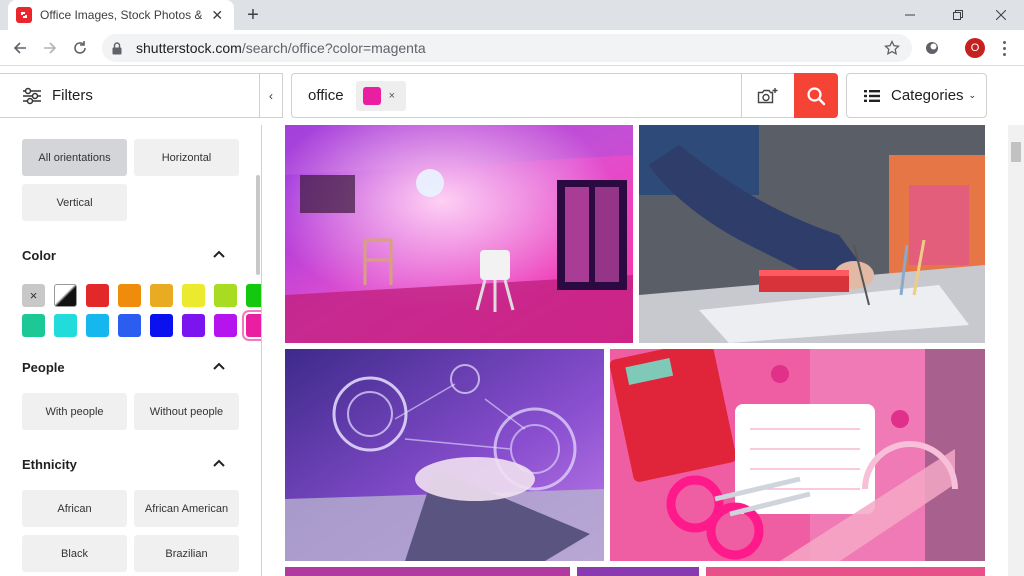 This screenshot has height=576, width=1024. I want to click on search-icon, so click(816, 95).